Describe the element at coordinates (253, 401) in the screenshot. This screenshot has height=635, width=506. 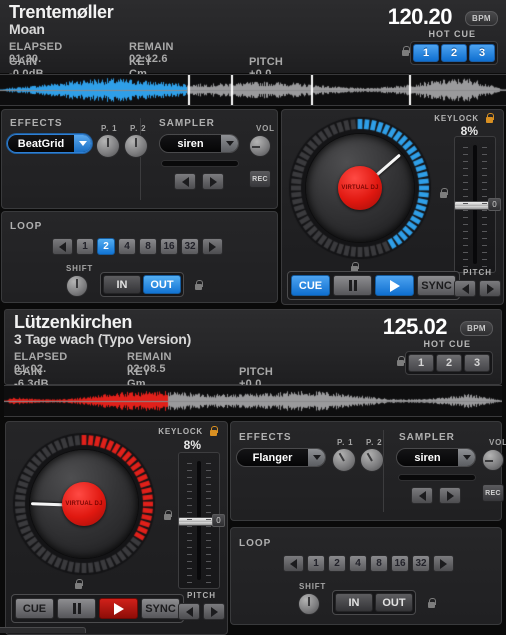
I see `waveform-deck-b` at that location.